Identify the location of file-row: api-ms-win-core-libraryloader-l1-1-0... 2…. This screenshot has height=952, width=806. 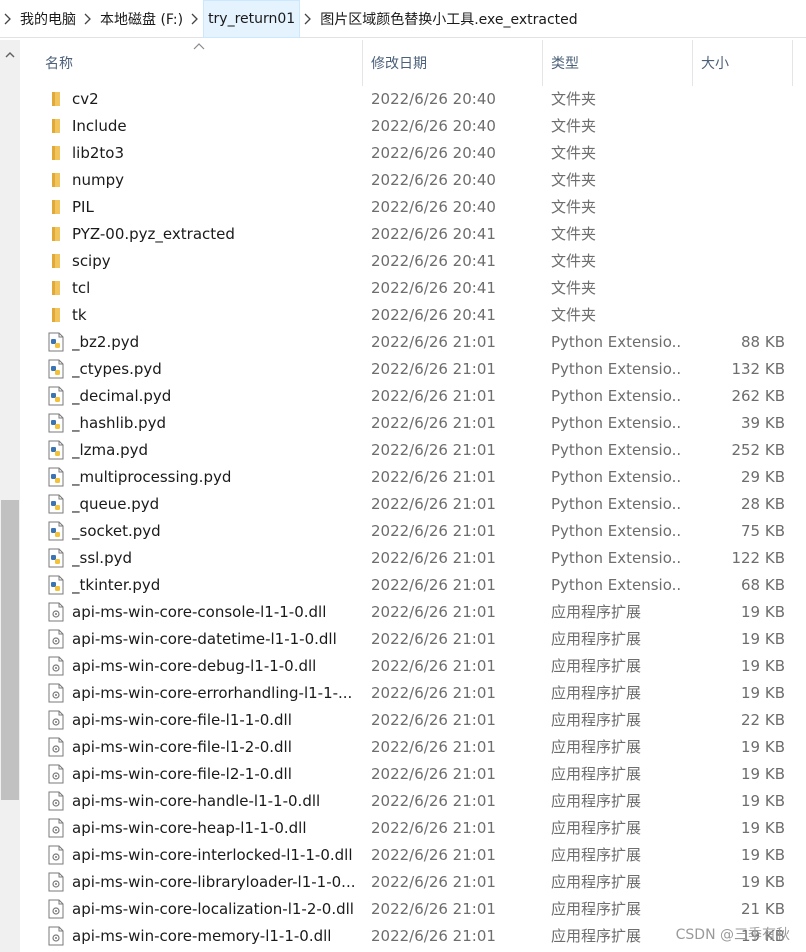
(406, 882).